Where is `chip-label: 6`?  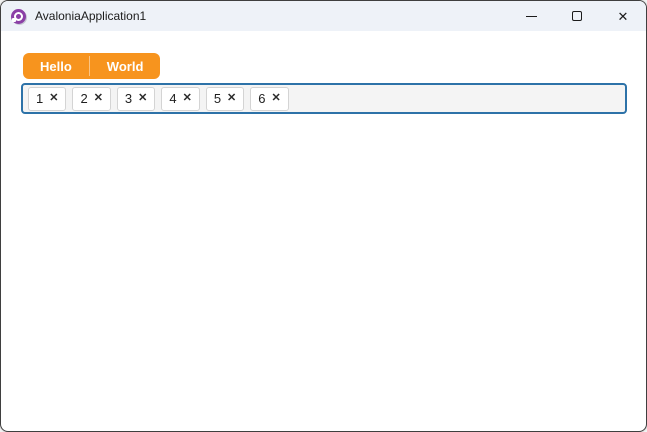
chip-label: 6 is located at coordinates (262, 98).